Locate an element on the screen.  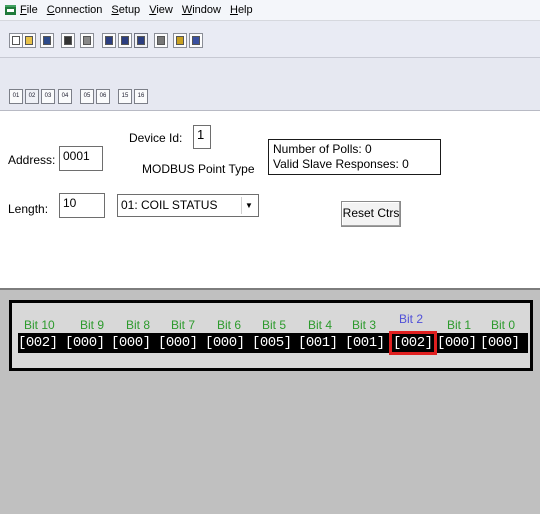
bit-value-8: [000] is located at coordinates (131, 343).